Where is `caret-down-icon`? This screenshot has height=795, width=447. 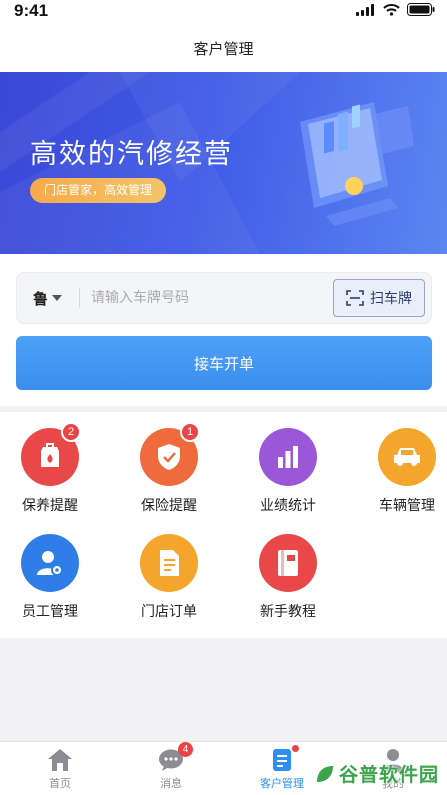 caret-down-icon is located at coordinates (57, 298).